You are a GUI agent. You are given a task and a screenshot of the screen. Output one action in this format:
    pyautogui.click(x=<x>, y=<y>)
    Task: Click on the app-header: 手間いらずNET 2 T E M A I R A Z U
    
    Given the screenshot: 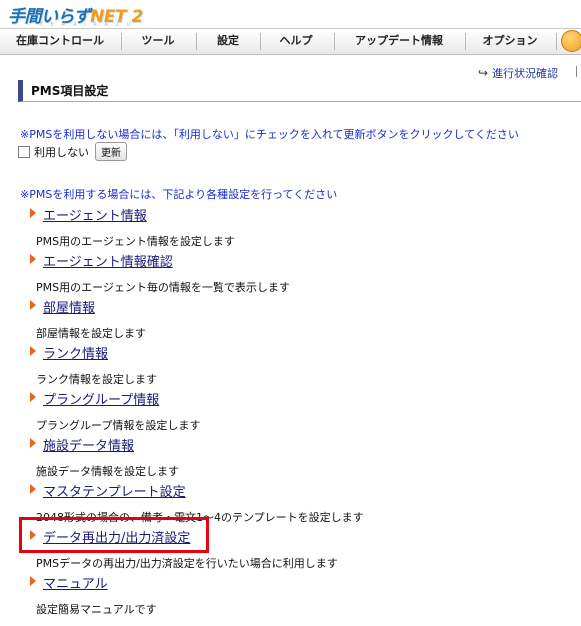 What is the action you would take?
    pyautogui.click(x=290, y=15)
    